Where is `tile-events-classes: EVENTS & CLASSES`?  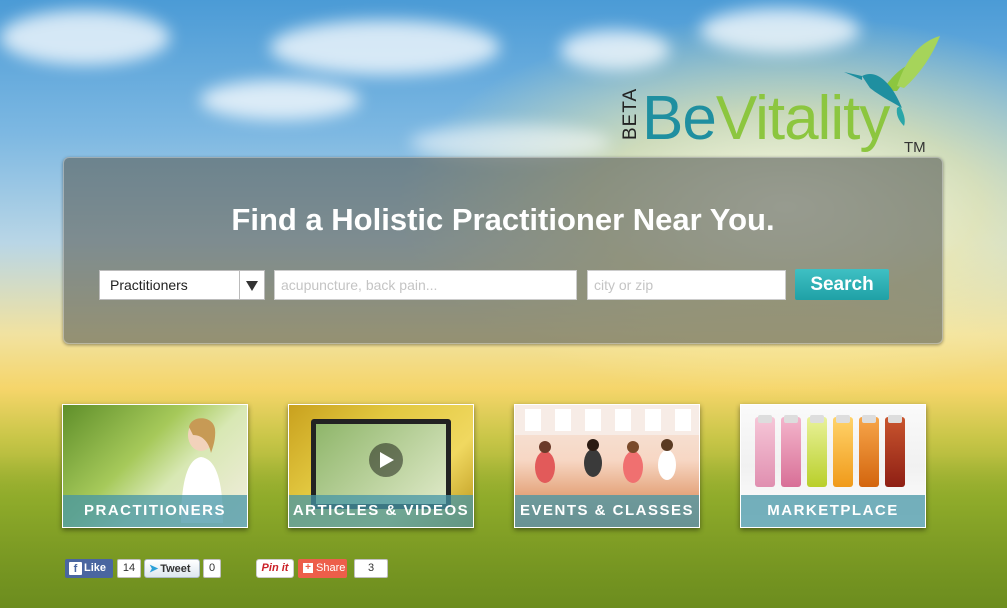 tile-events-classes: EVENTS & CLASSES is located at coordinates (607, 466).